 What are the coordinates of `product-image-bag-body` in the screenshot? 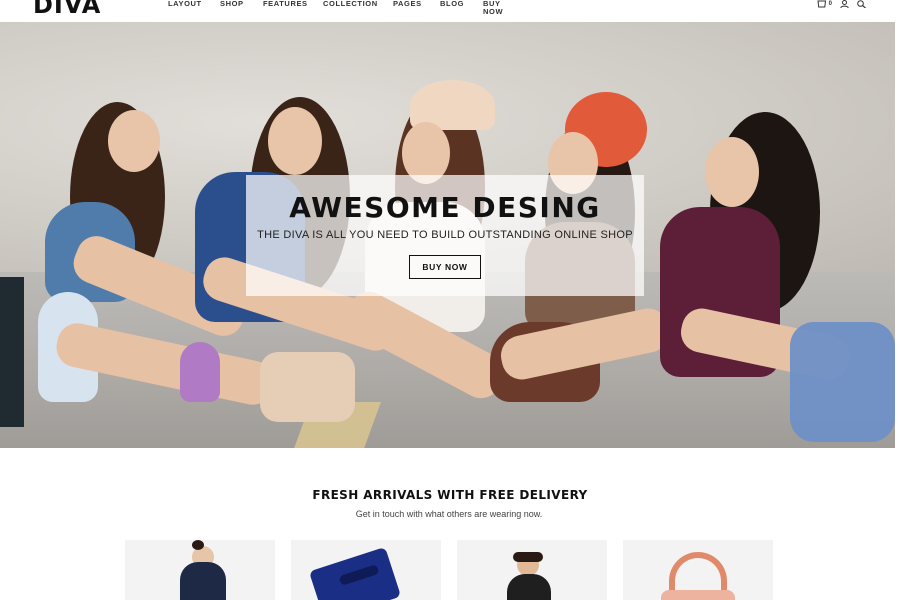 It's located at (698, 595).